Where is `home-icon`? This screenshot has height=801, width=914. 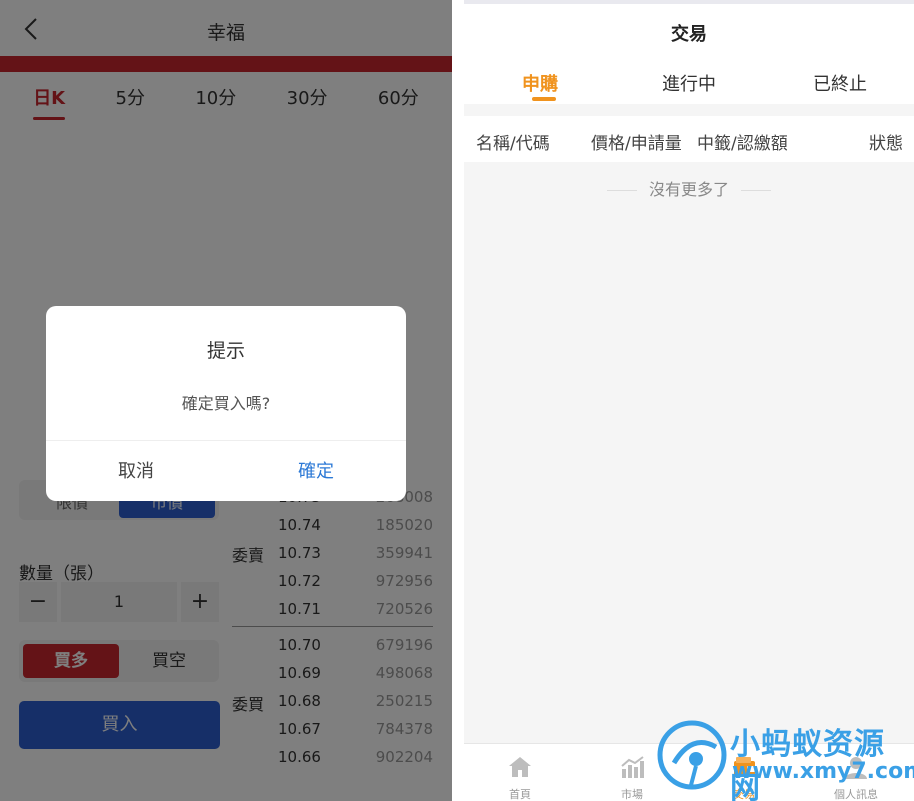 home-icon is located at coordinates (520, 767).